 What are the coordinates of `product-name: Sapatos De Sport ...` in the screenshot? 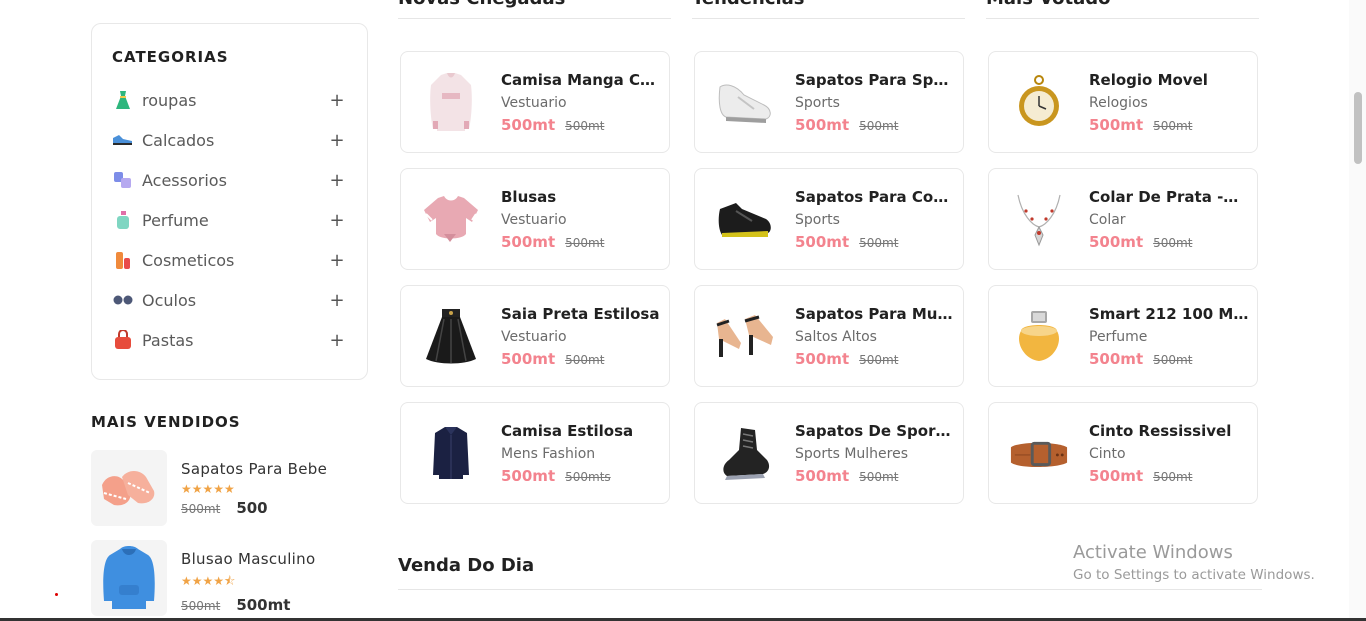 It's located at (875, 431).